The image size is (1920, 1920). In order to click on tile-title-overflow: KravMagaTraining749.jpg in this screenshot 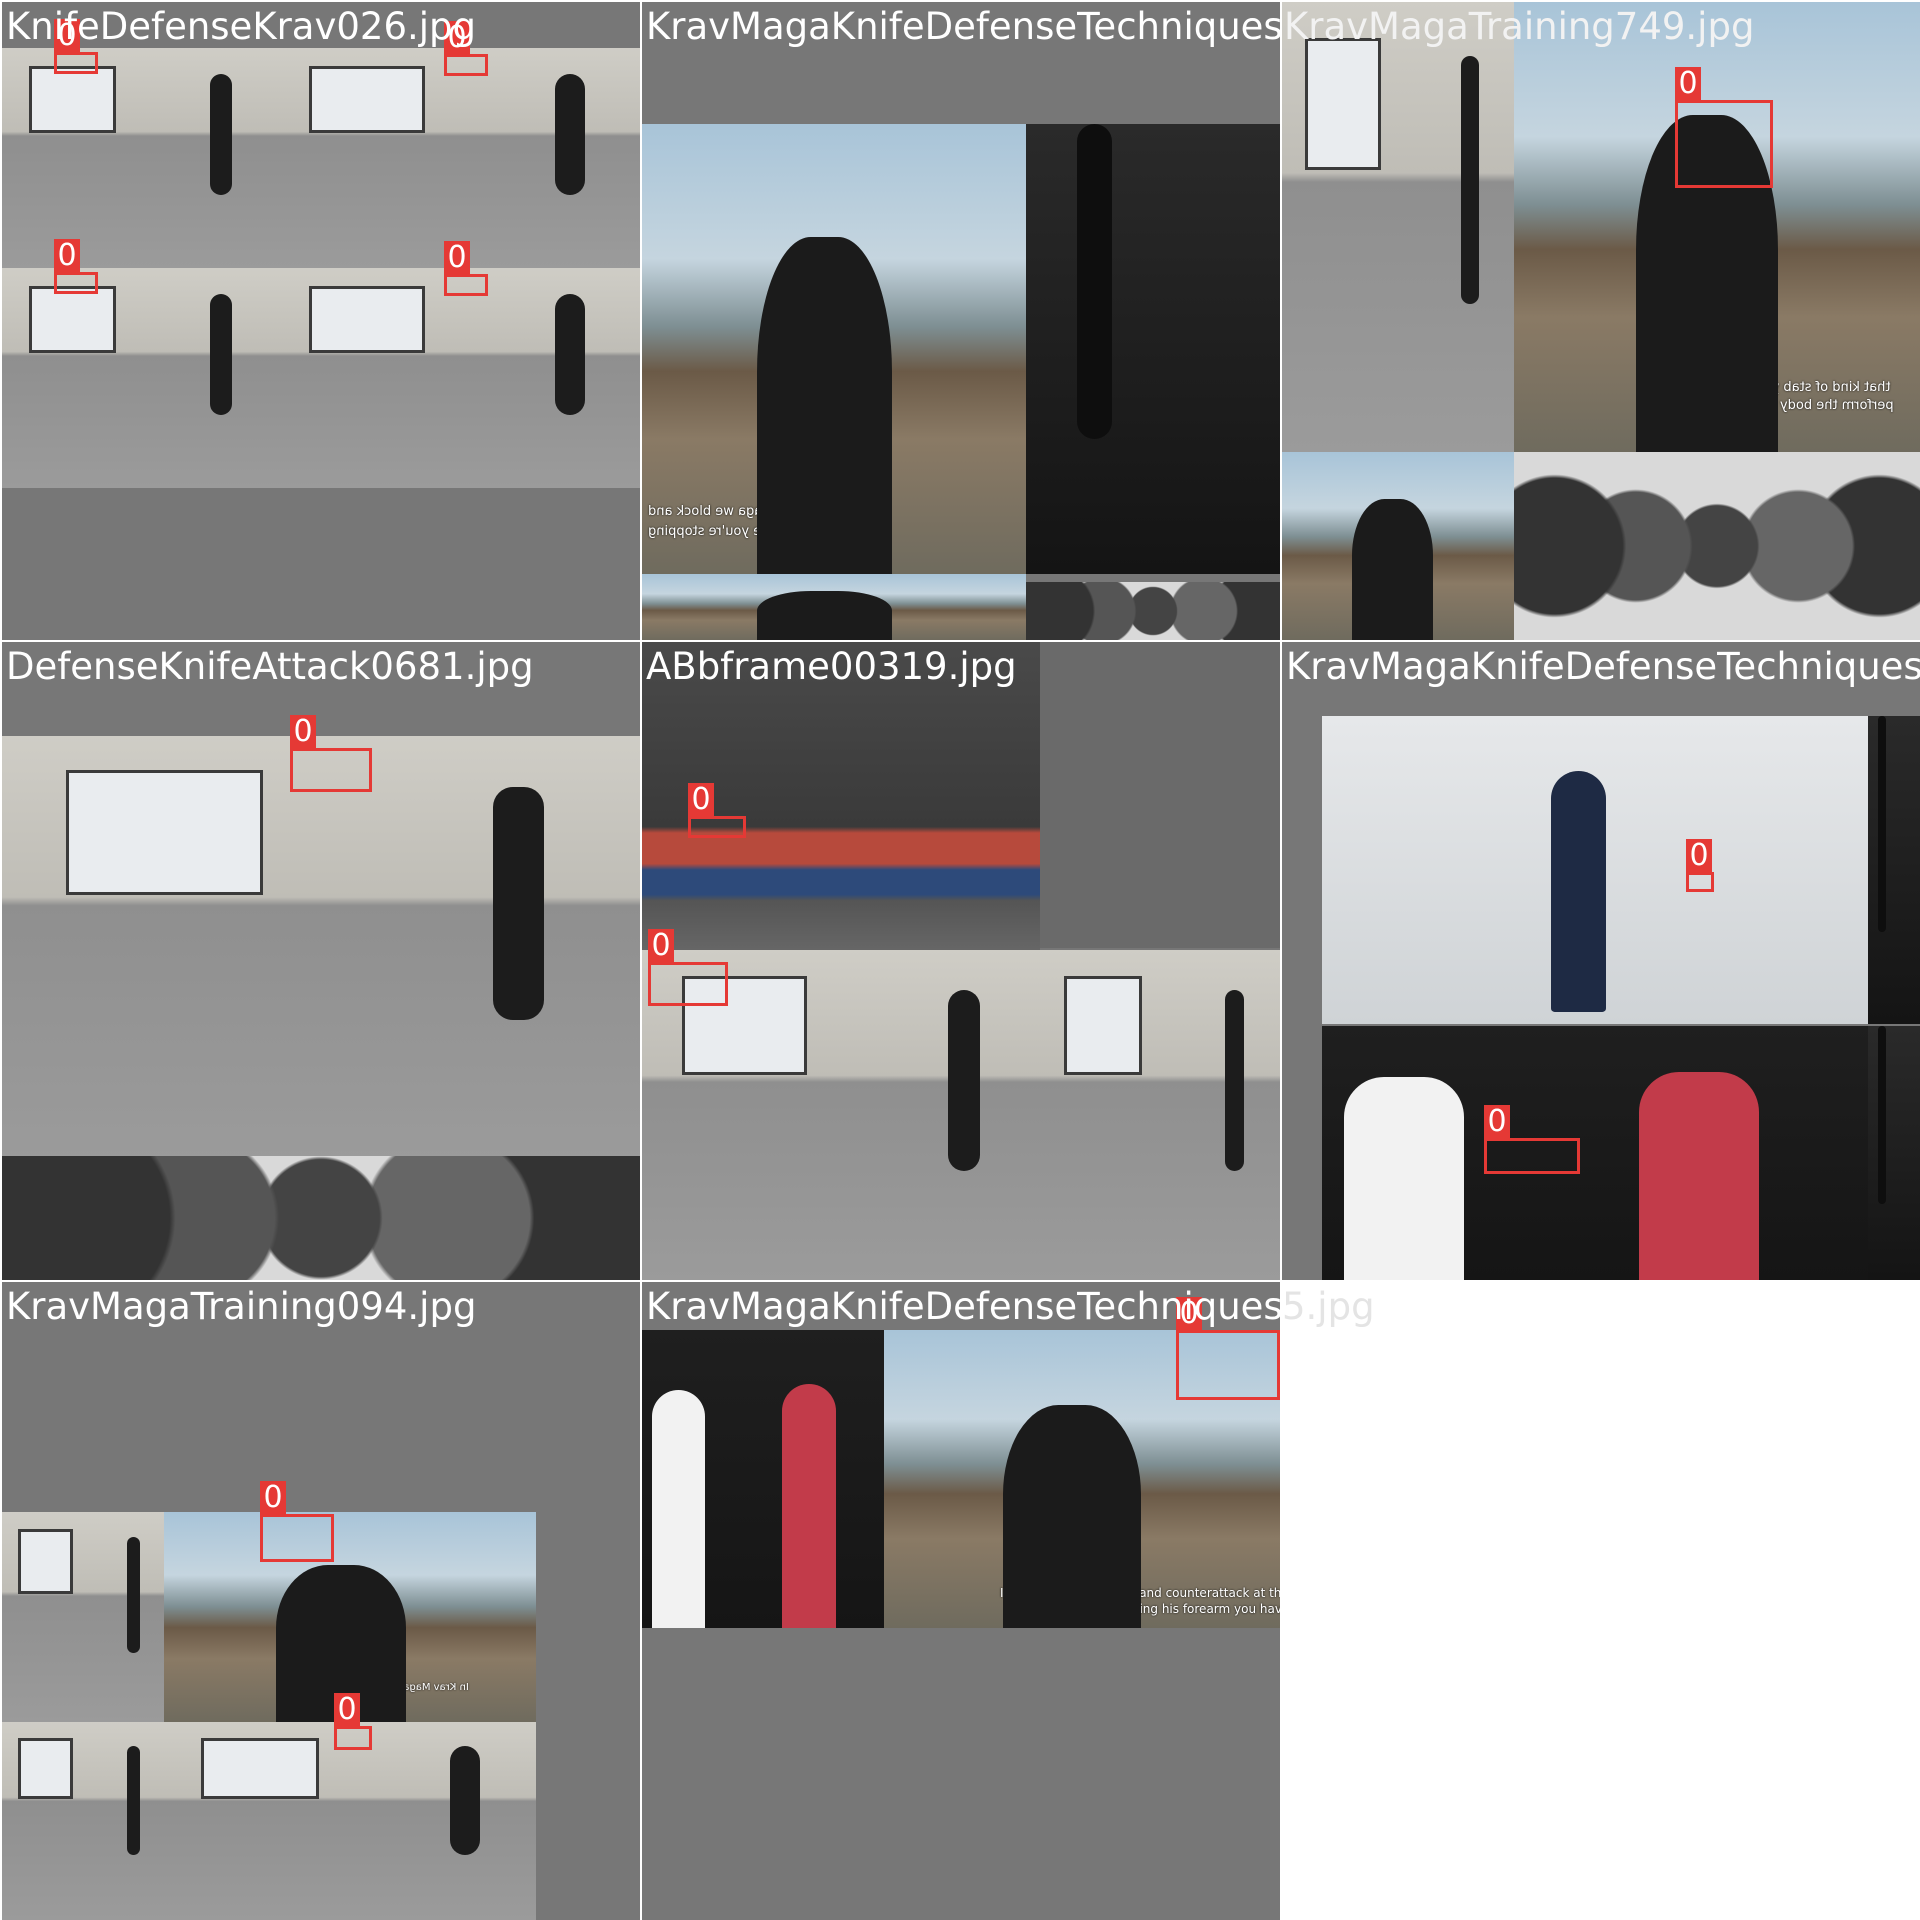, I will do `click(1519, 26)`.